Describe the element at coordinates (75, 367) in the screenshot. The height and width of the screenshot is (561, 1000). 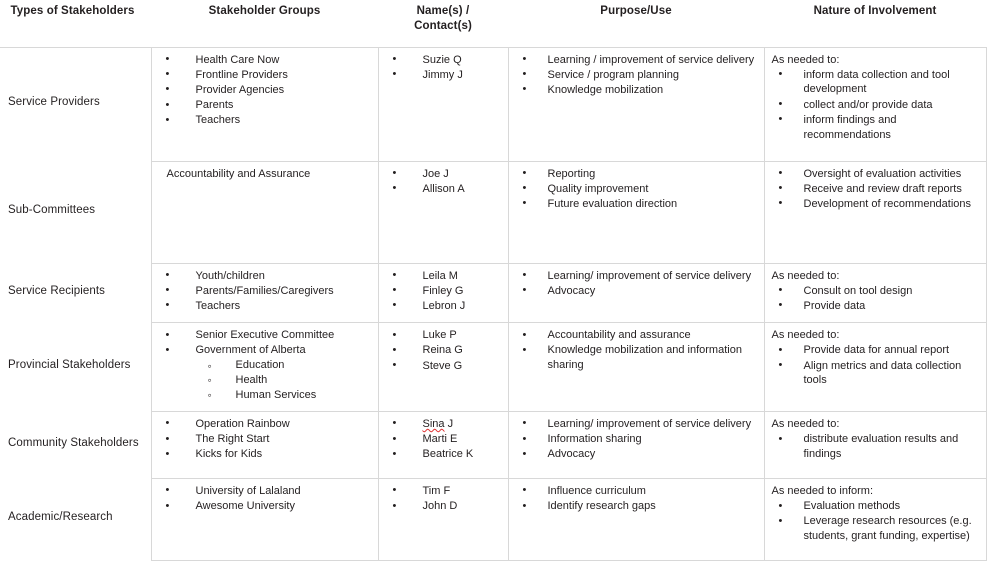
I see `row-type-label: Provincial Stakeholders` at that location.